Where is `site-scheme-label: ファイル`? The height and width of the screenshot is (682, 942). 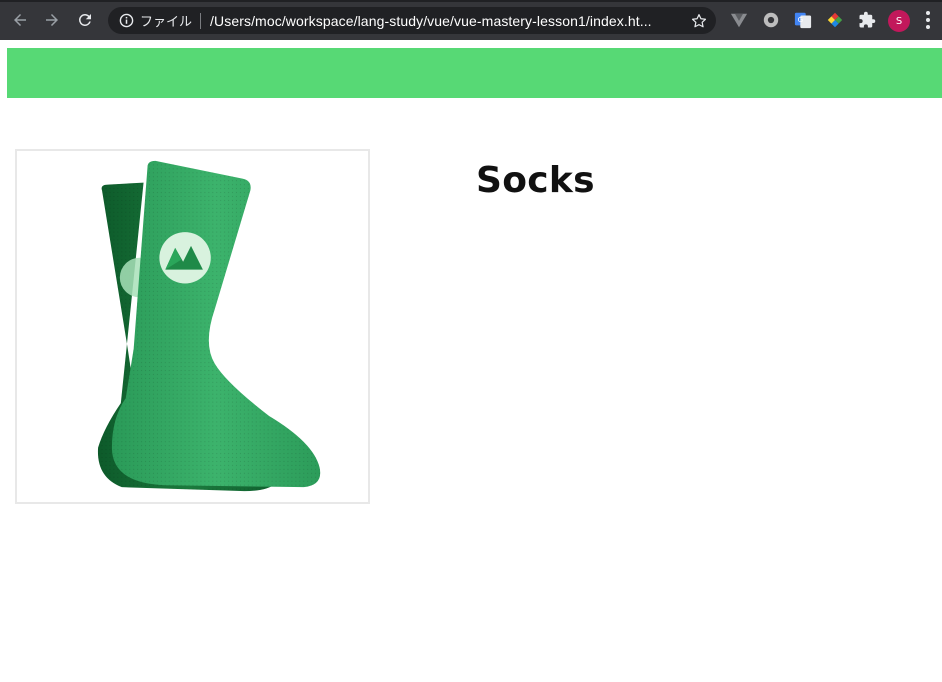 site-scheme-label: ファイル is located at coordinates (166, 20).